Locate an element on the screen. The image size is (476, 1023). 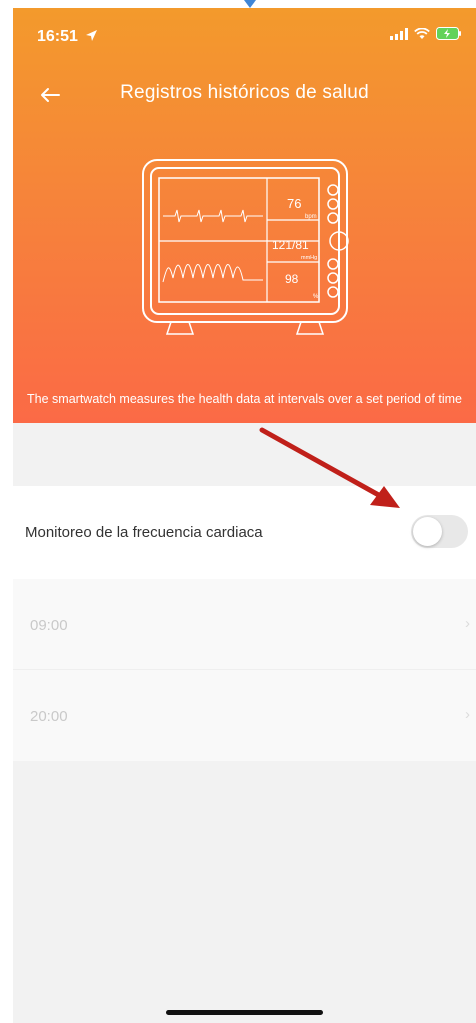
location-arrow-icon is located at coordinates (92, 35).